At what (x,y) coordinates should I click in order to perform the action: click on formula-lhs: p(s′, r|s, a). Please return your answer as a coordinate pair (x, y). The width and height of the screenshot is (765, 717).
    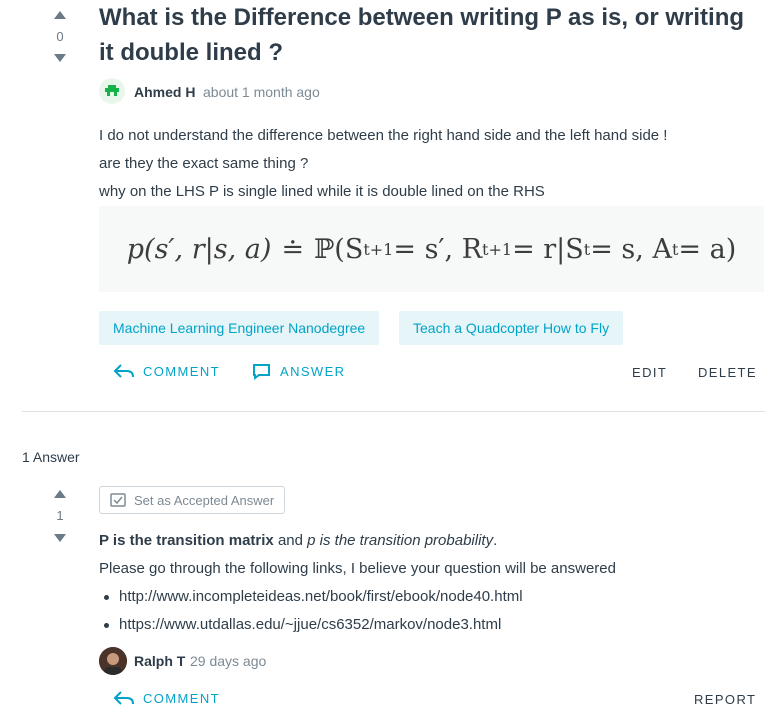
    Looking at the image, I should click on (199, 249).